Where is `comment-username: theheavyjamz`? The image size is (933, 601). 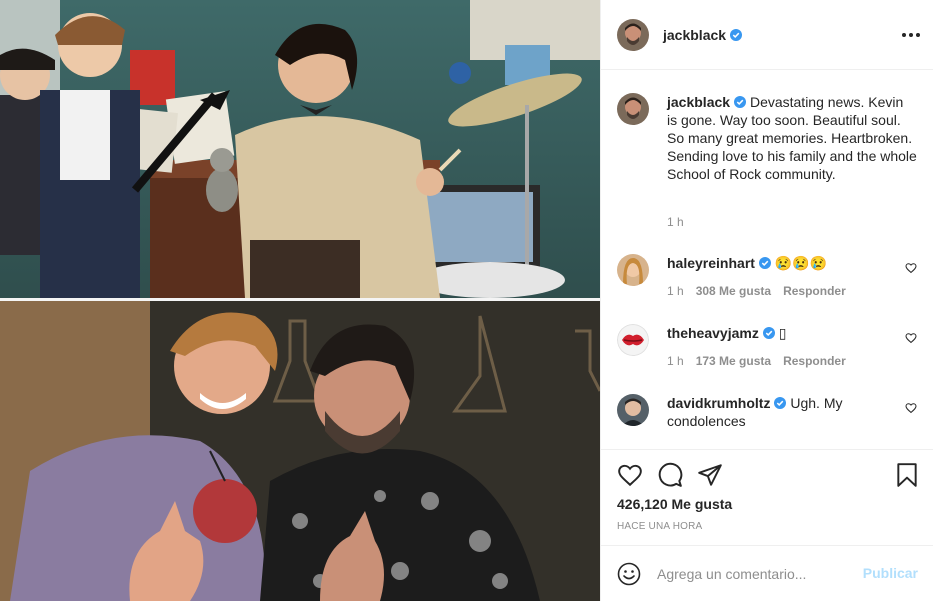 comment-username: theheavyjamz is located at coordinates (713, 333).